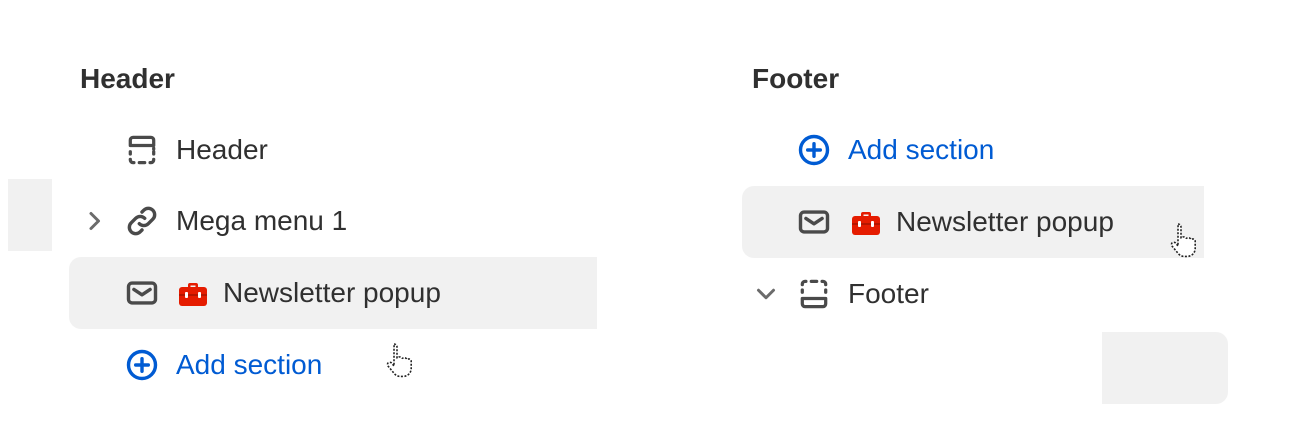 This screenshot has width=1316, height=446. What do you see at coordinates (94, 221) in the screenshot?
I see `chevron-right-icon` at bounding box center [94, 221].